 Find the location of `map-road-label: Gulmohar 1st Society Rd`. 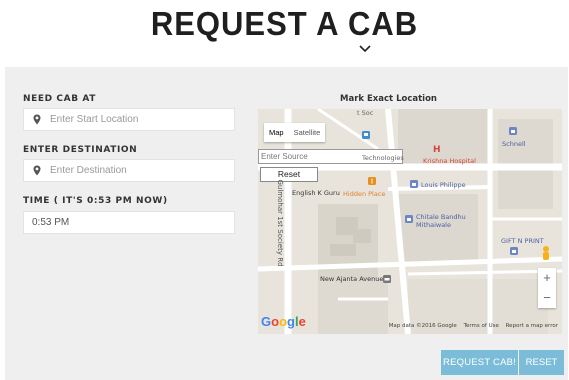

map-road-label: Gulmohar 1st Society Rd is located at coordinates (280, 223).